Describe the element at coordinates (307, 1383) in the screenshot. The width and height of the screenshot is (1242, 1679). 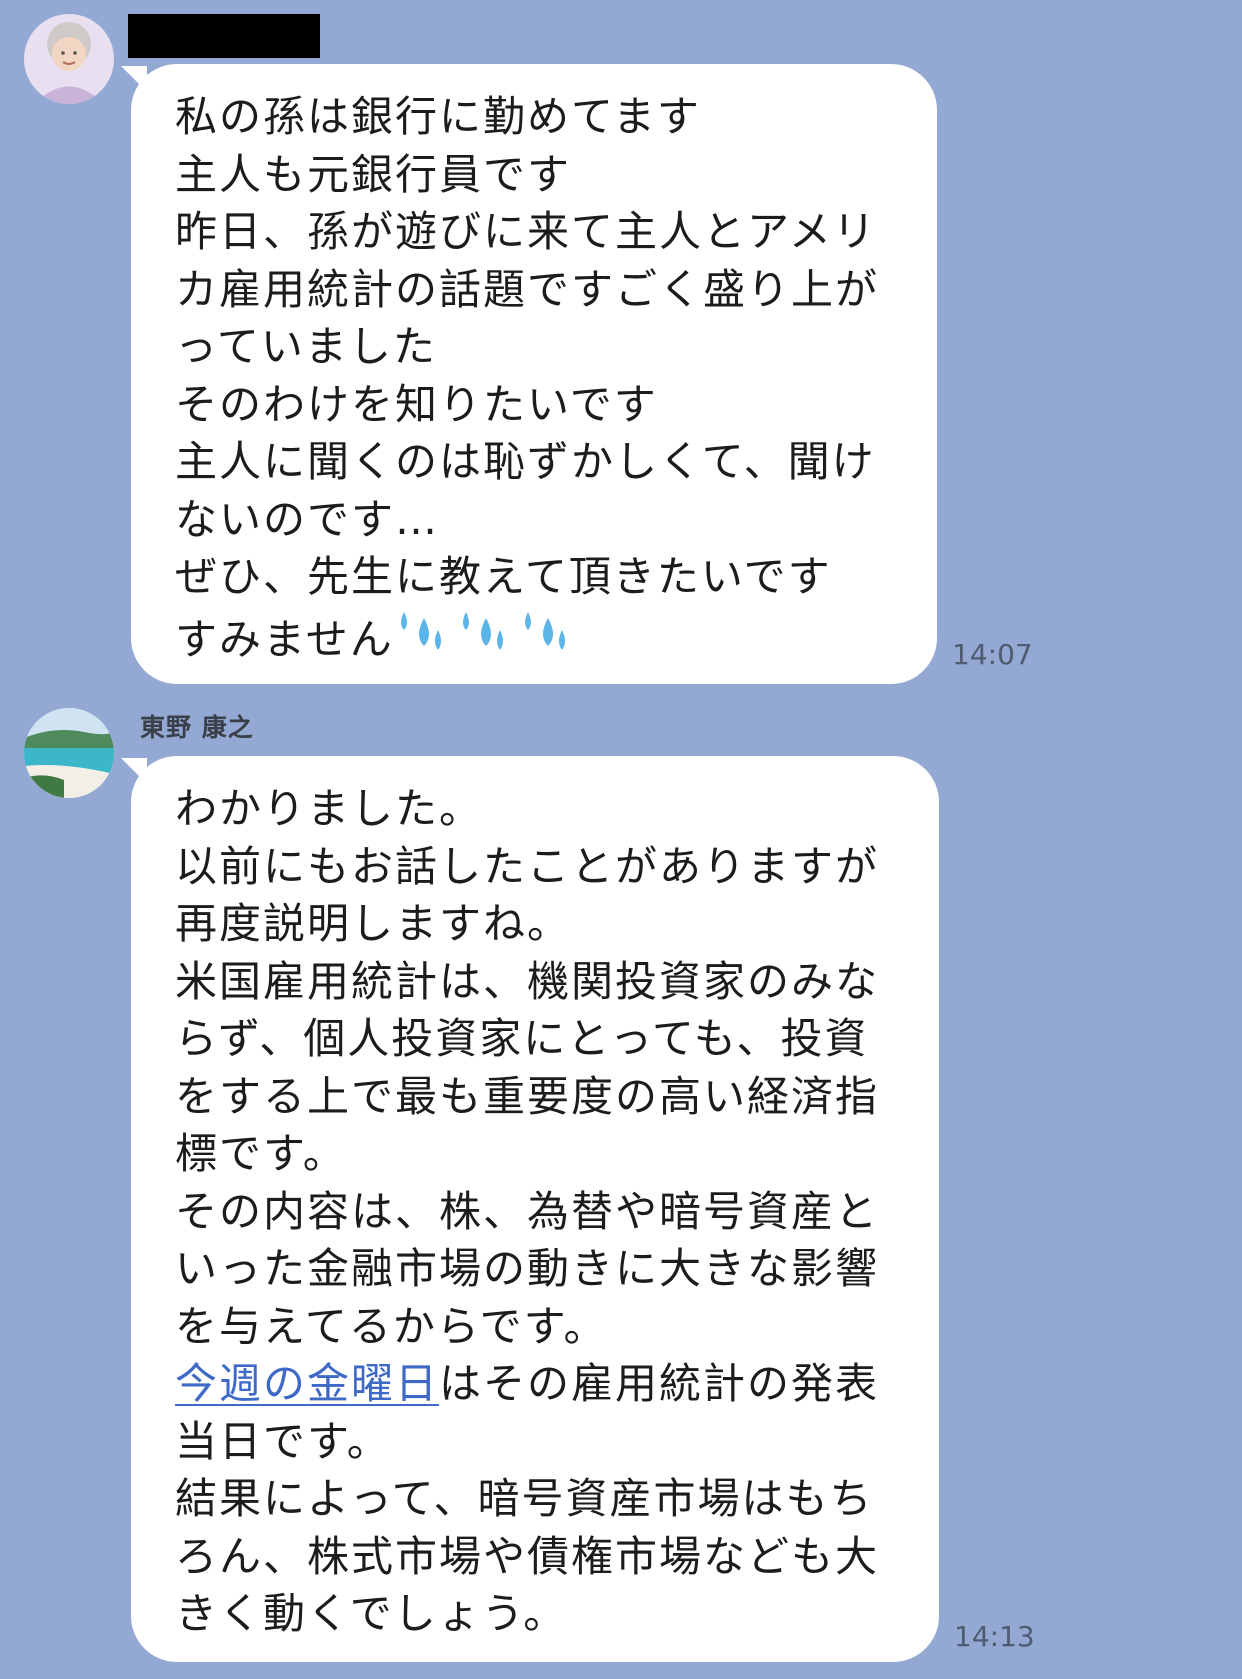
I see `date-link: 今週の金曜日` at that location.